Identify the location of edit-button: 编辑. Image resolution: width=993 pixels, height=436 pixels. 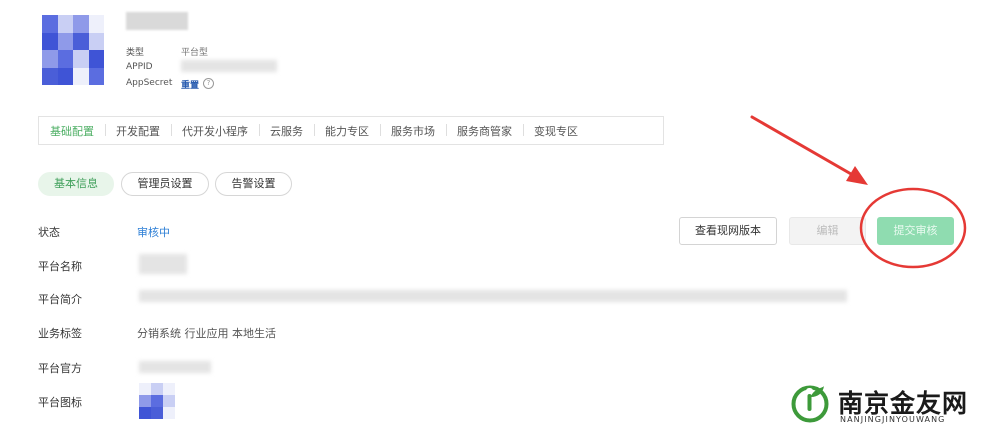
(827, 231).